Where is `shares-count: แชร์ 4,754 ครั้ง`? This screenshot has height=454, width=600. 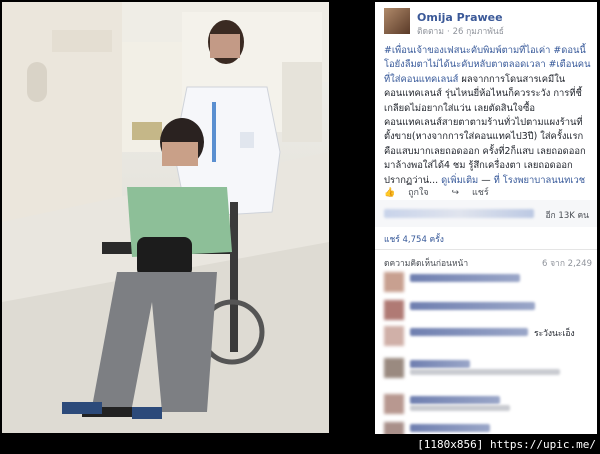 shares-count: แชร์ 4,754 ครั้ง is located at coordinates (414, 239).